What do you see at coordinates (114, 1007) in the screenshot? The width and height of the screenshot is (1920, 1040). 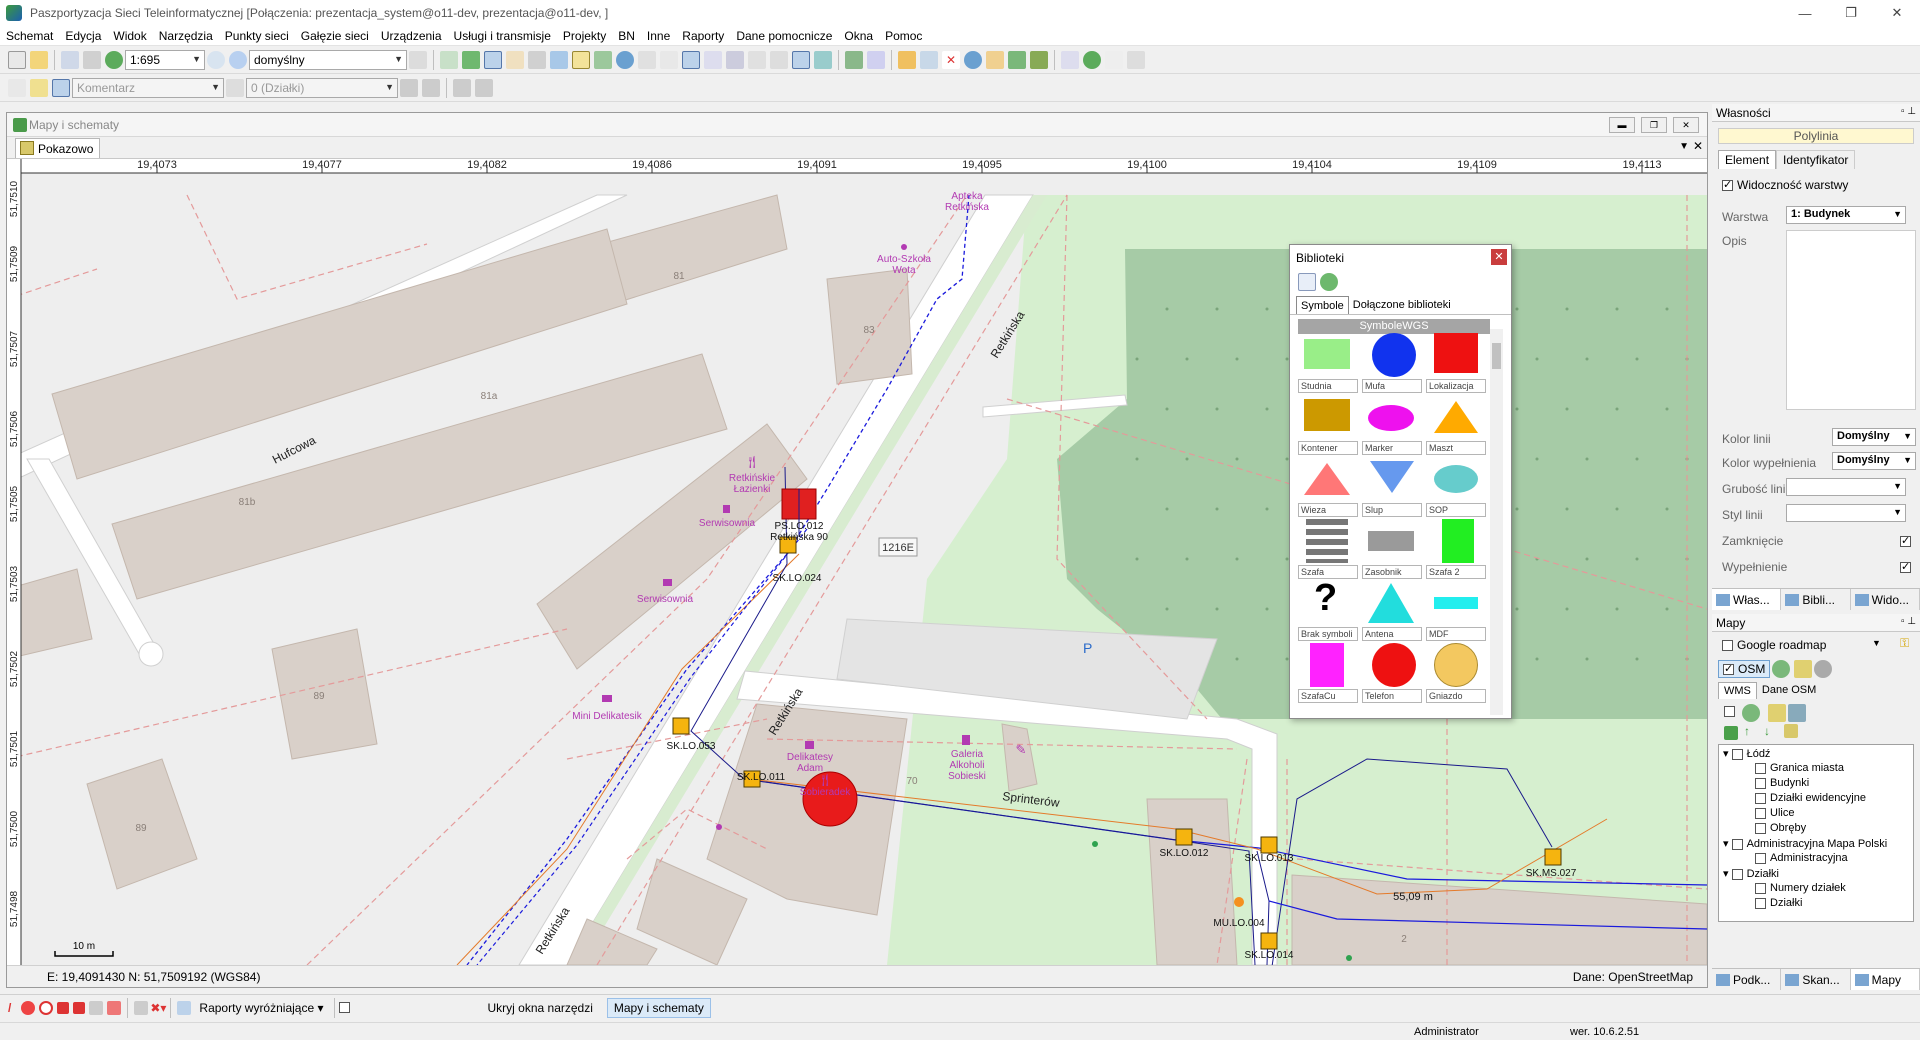 I see `route2-icon` at bounding box center [114, 1007].